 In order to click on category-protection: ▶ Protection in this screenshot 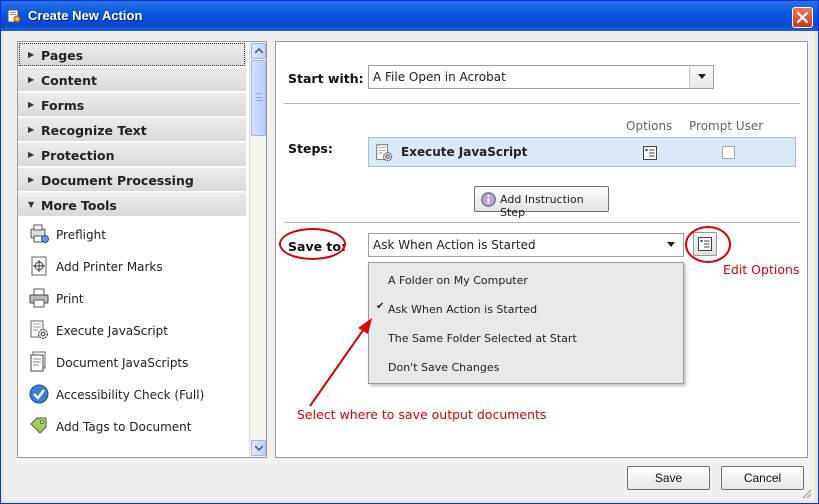, I will do `click(132, 154)`.